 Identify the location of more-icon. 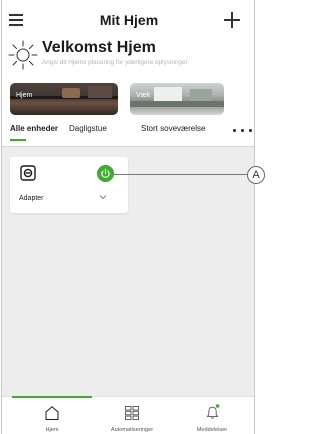
(243, 131).